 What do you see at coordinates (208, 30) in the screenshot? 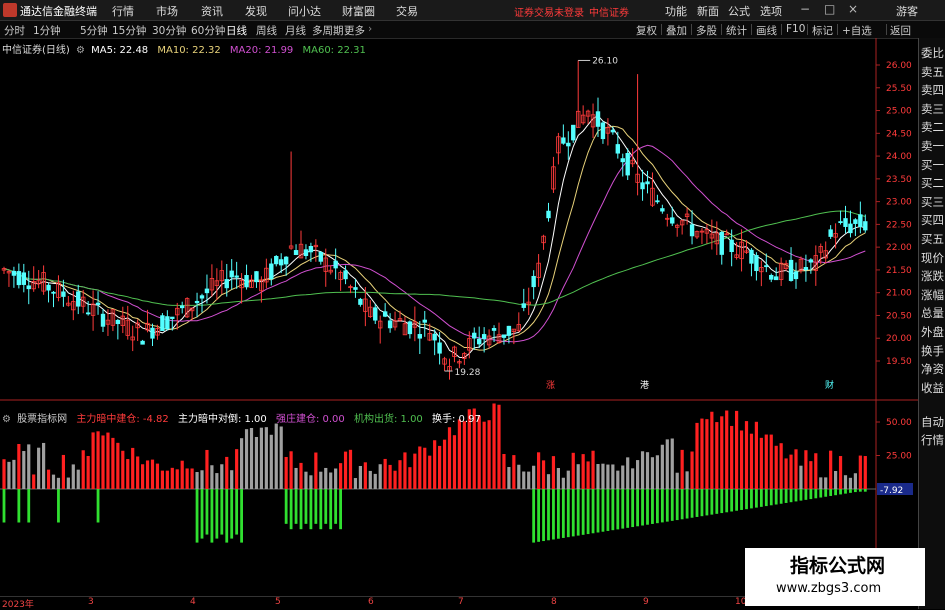
I see `period-60min: 60分钟` at bounding box center [208, 30].